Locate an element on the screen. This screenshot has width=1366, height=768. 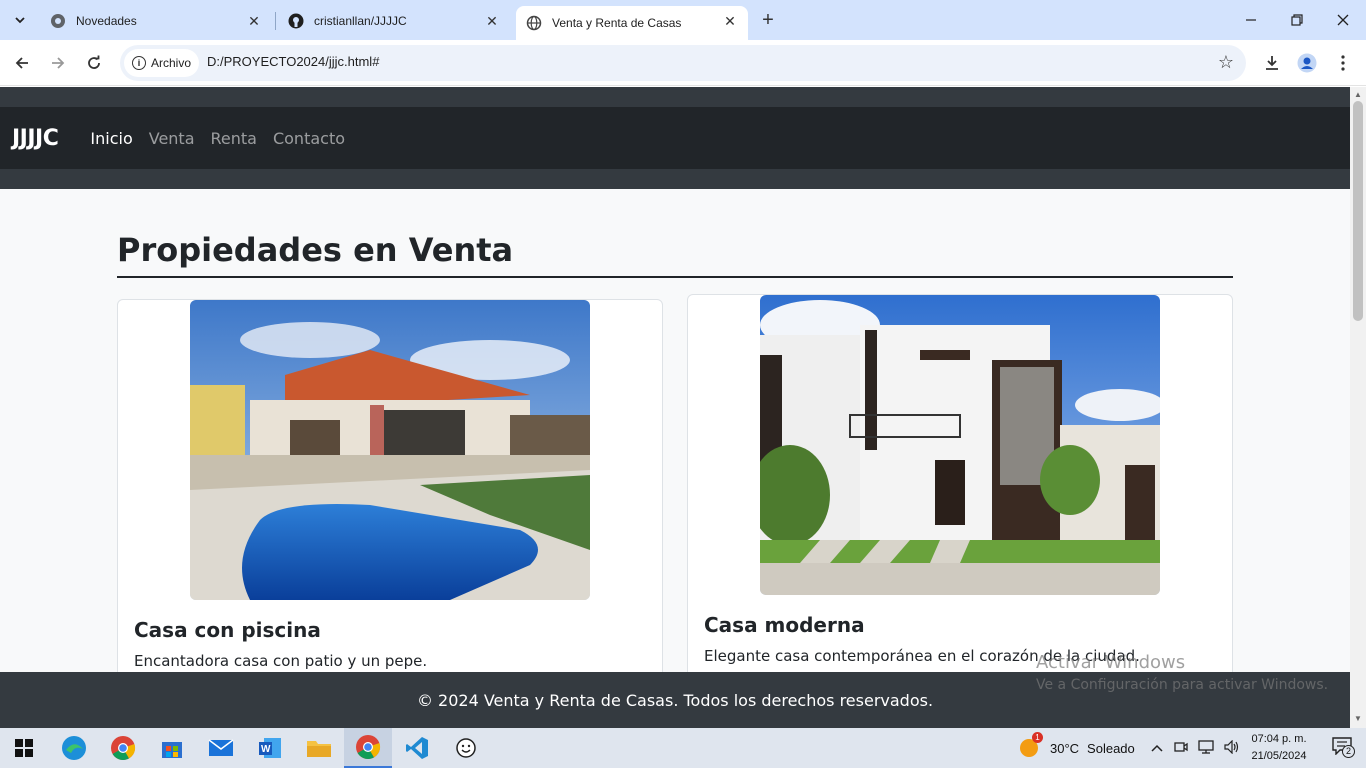
section-title: Propiedades en Venta is located at coordinates (315, 250).